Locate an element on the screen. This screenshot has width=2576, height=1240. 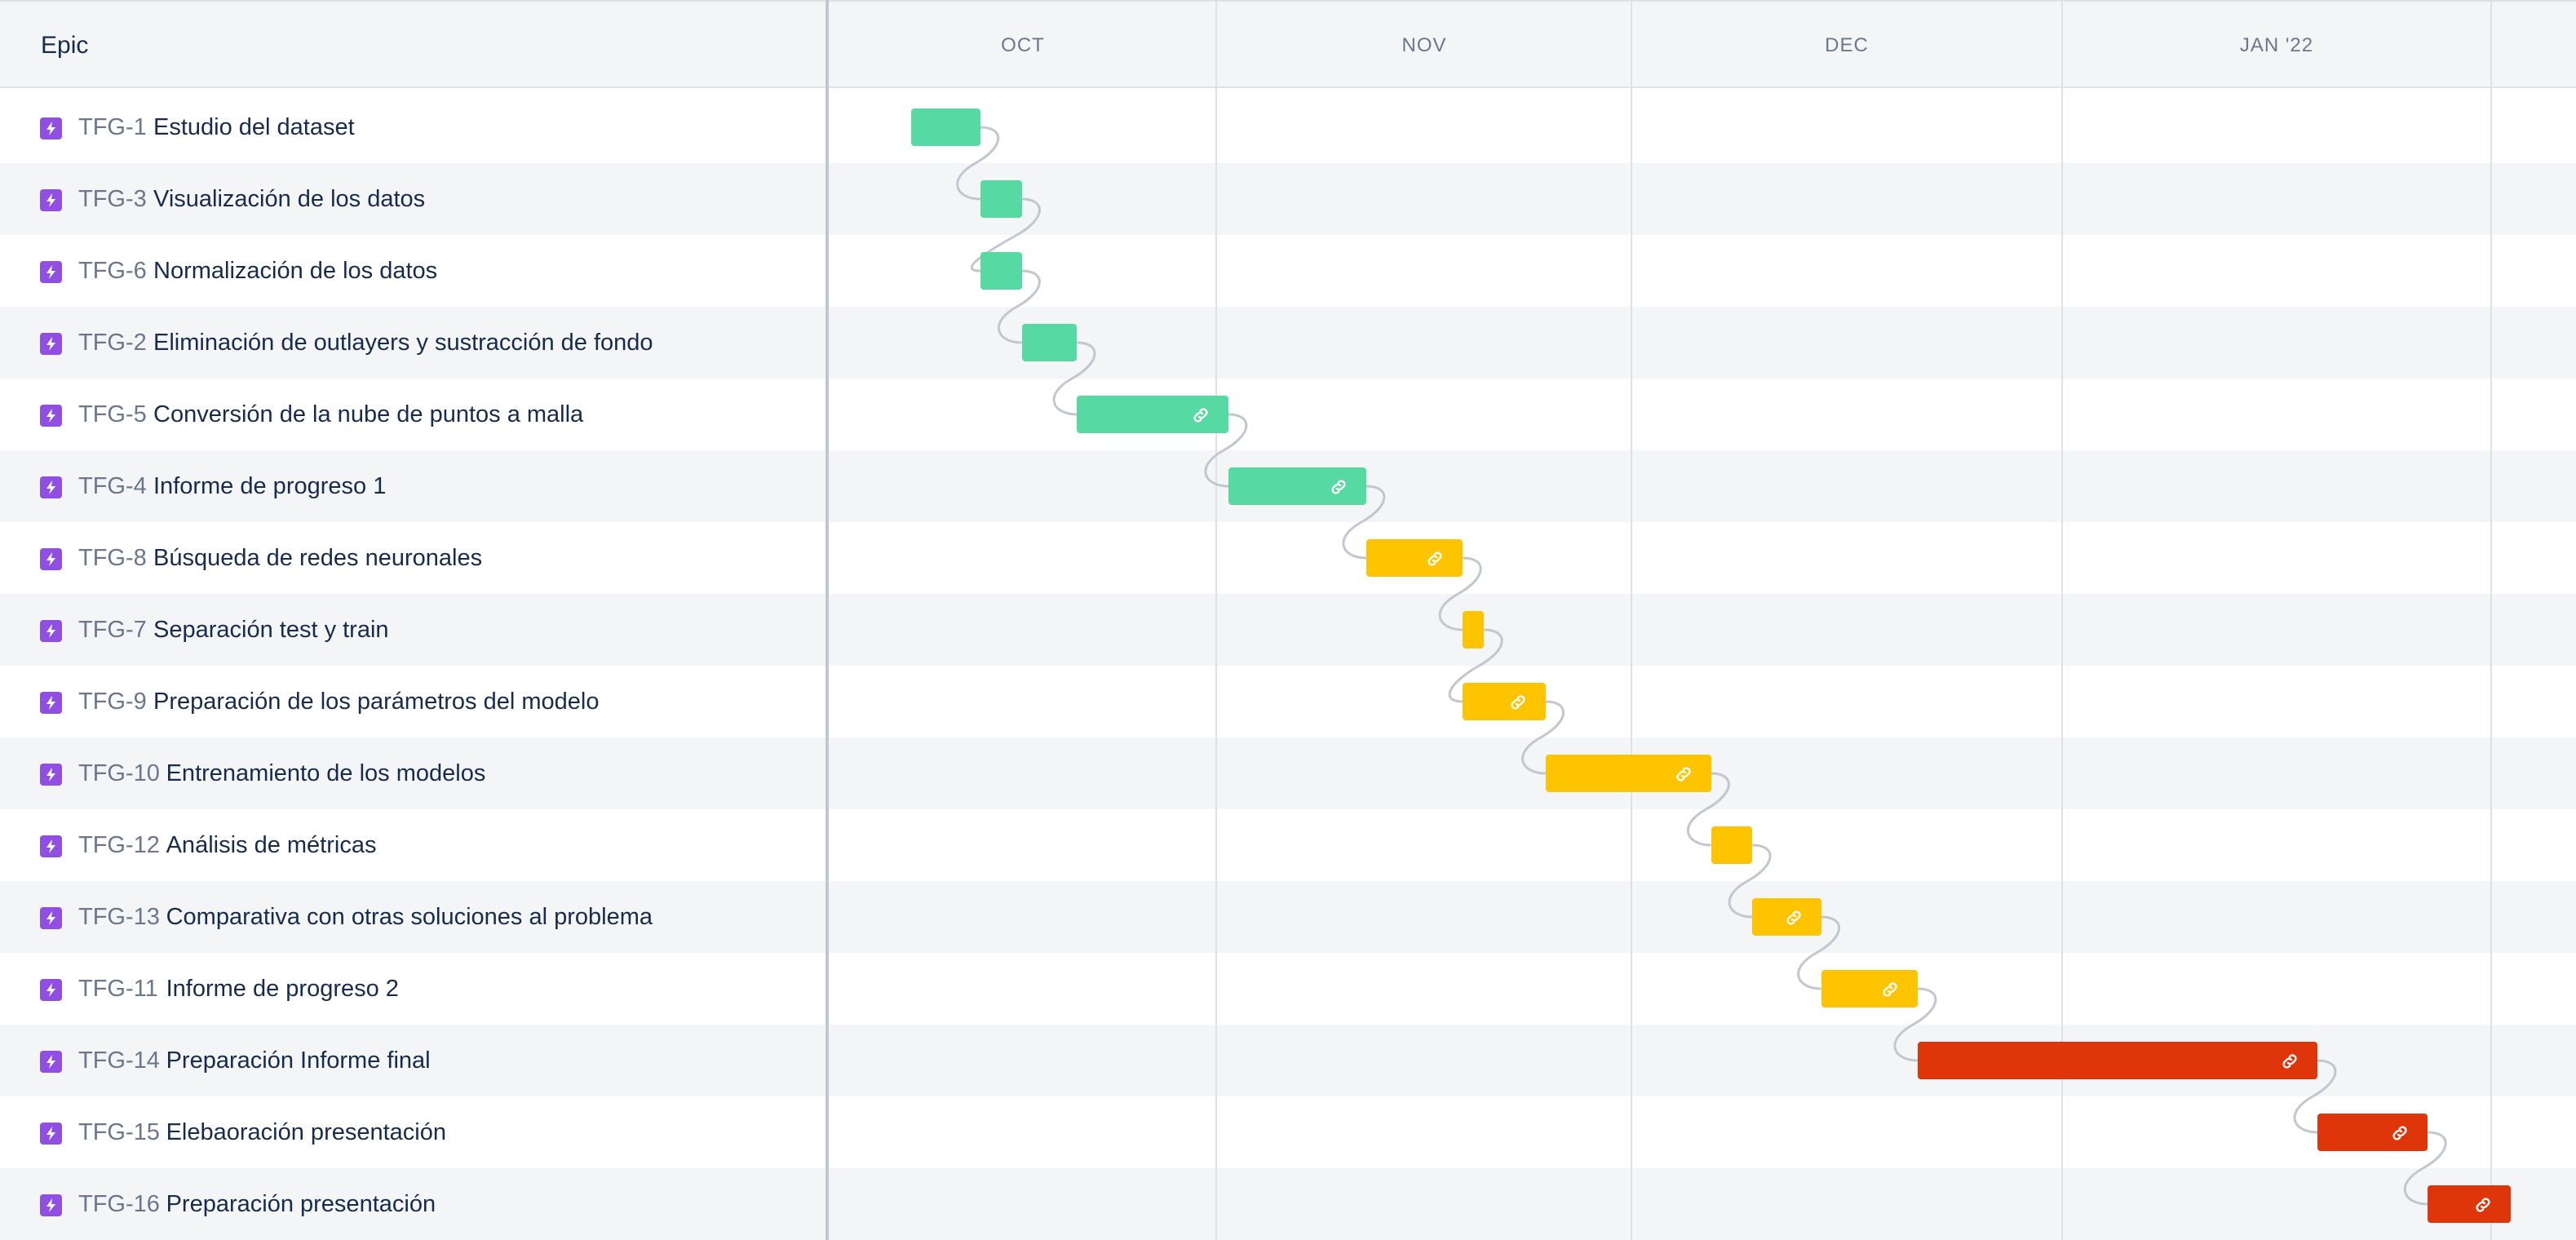
epic-row: TFG-7 Separación test y train is located at coordinates (1288, 630).